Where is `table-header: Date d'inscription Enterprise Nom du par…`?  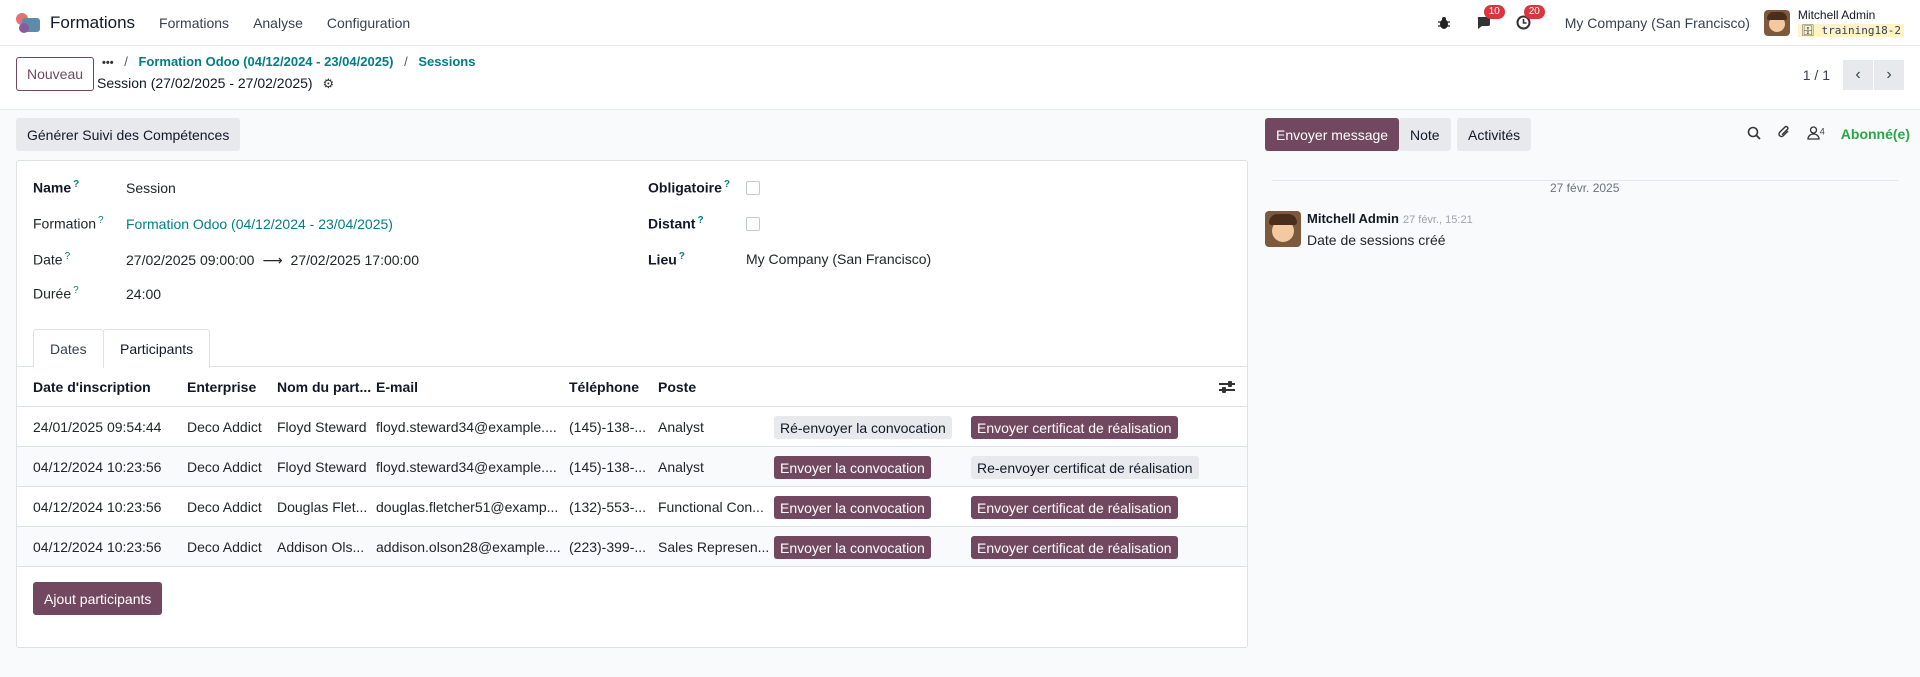 table-header: Date d'inscription Enterprise Nom du par… is located at coordinates (632, 387).